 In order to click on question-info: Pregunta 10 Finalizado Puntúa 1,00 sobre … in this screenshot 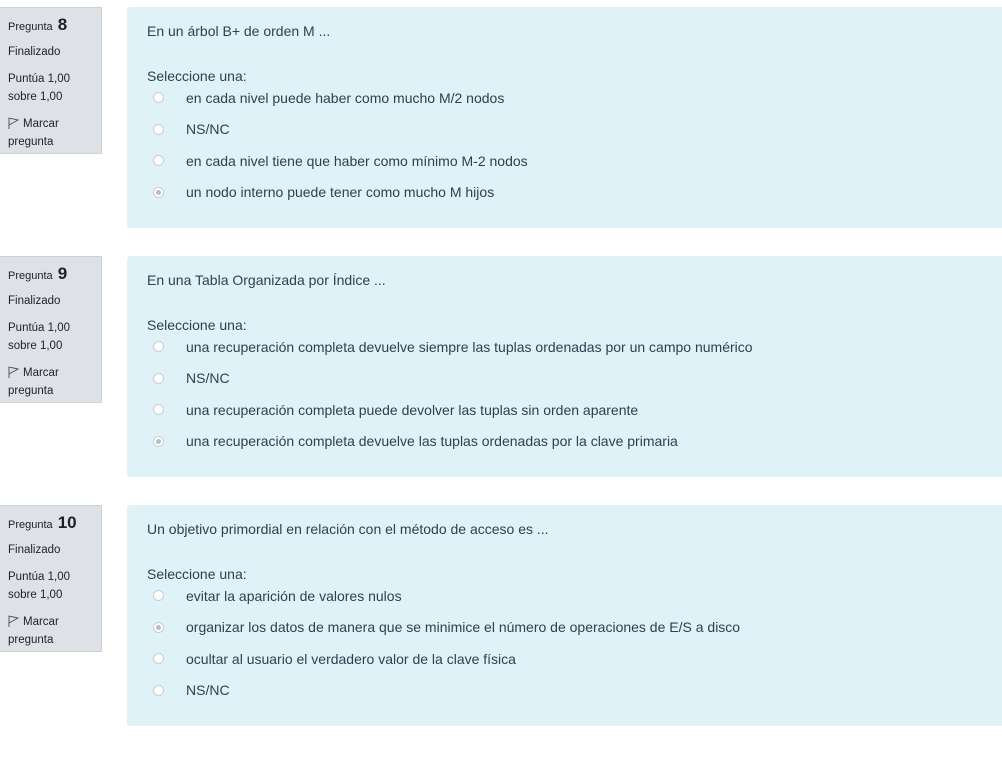, I will do `click(51, 578)`.